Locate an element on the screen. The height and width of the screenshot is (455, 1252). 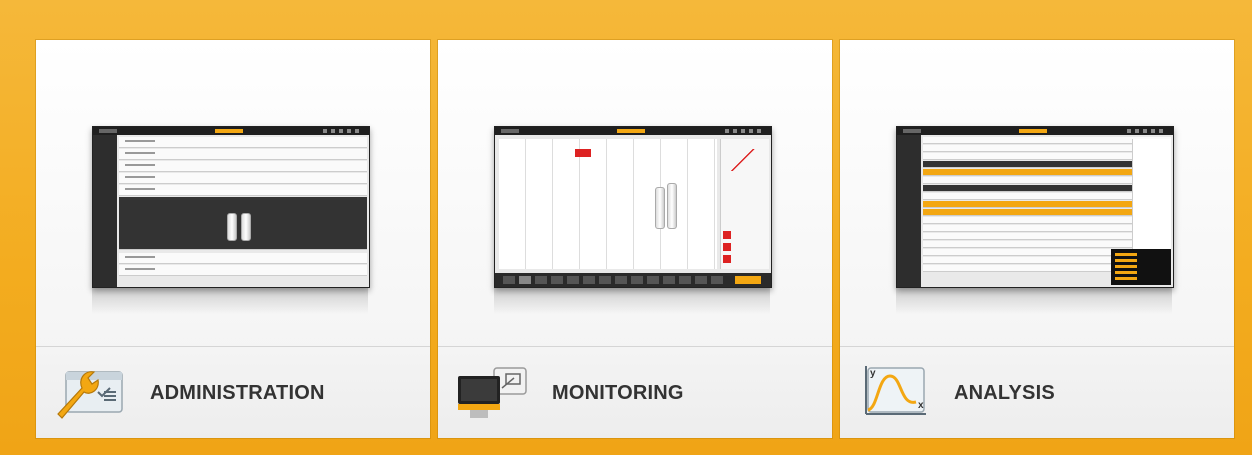
admin-wrench-icon is located at coordinates (90, 395).